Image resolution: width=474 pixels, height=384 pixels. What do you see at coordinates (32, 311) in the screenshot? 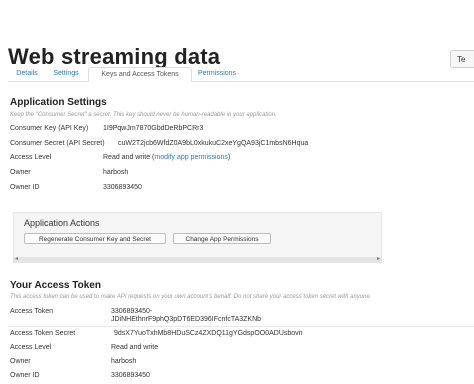
I see `access-token-label: Access Token` at bounding box center [32, 311].